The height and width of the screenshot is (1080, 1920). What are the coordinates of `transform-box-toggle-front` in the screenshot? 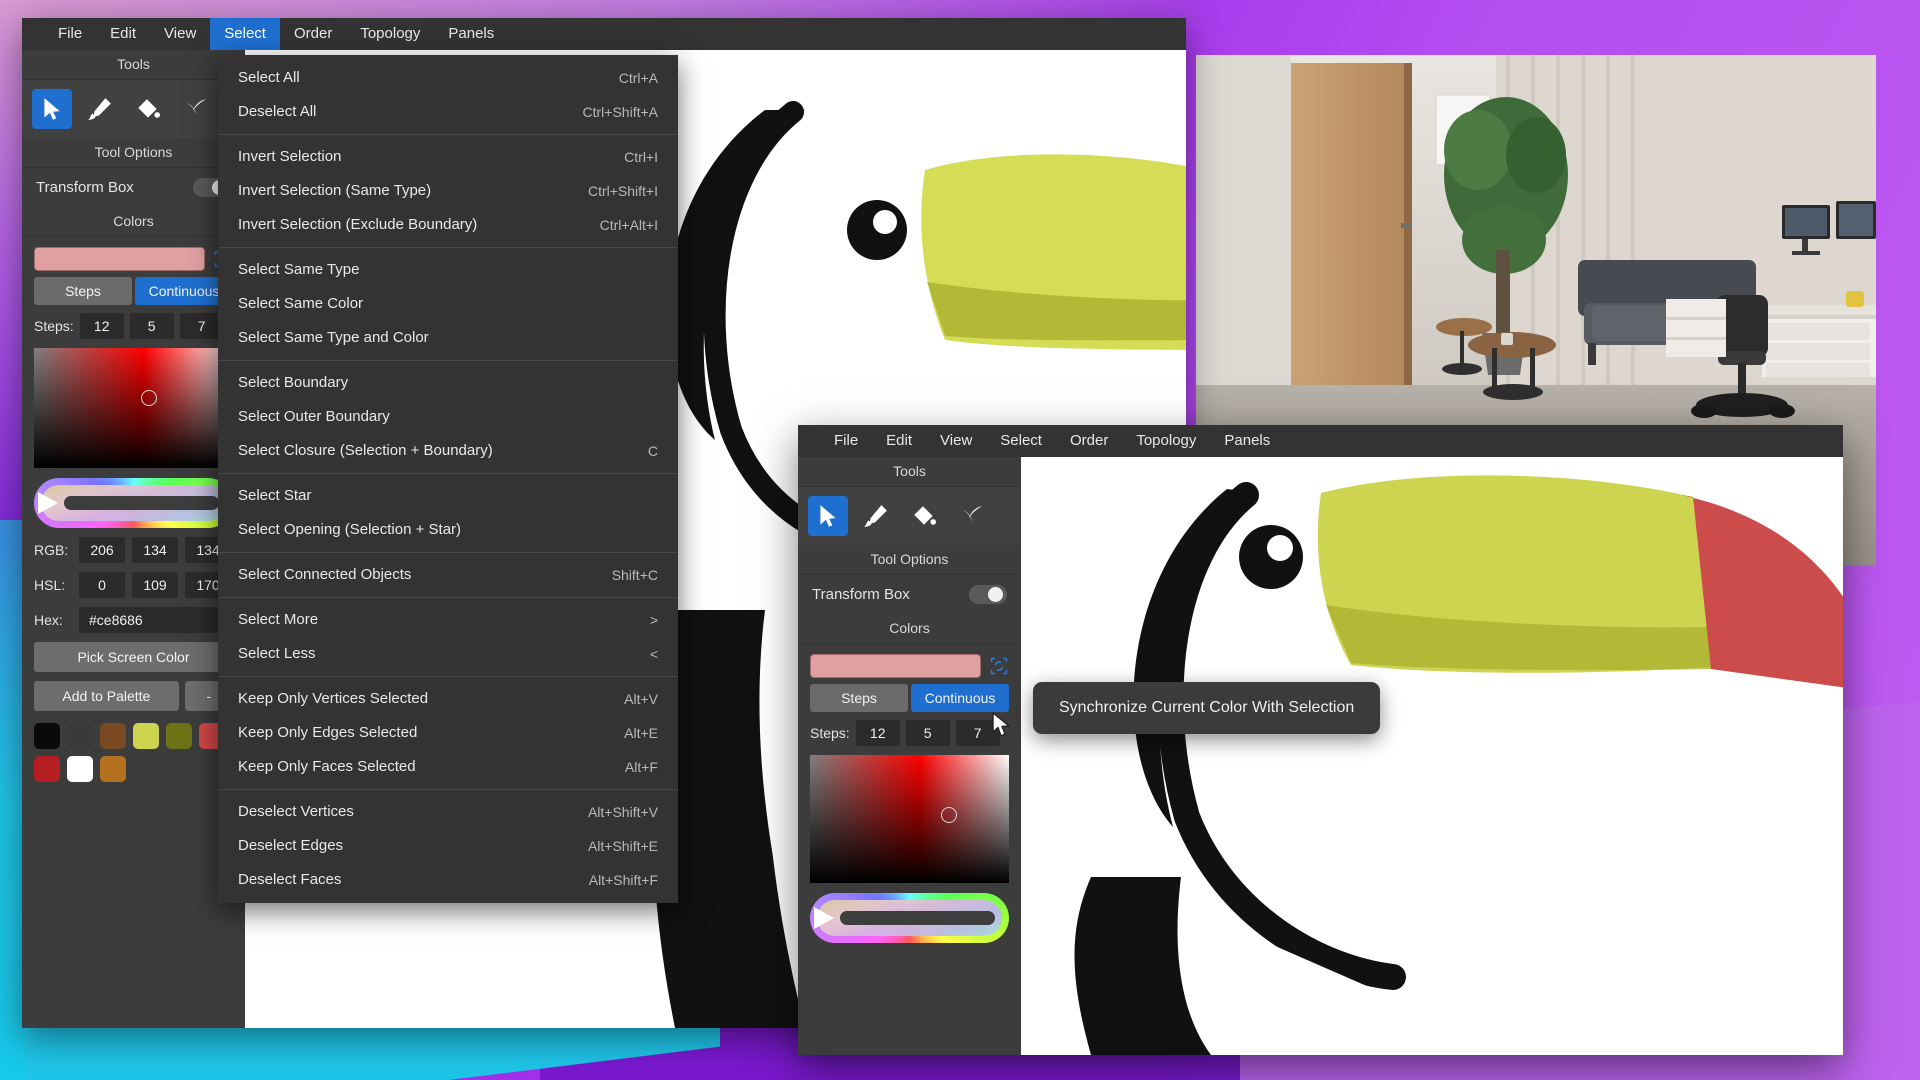 It's located at (988, 594).